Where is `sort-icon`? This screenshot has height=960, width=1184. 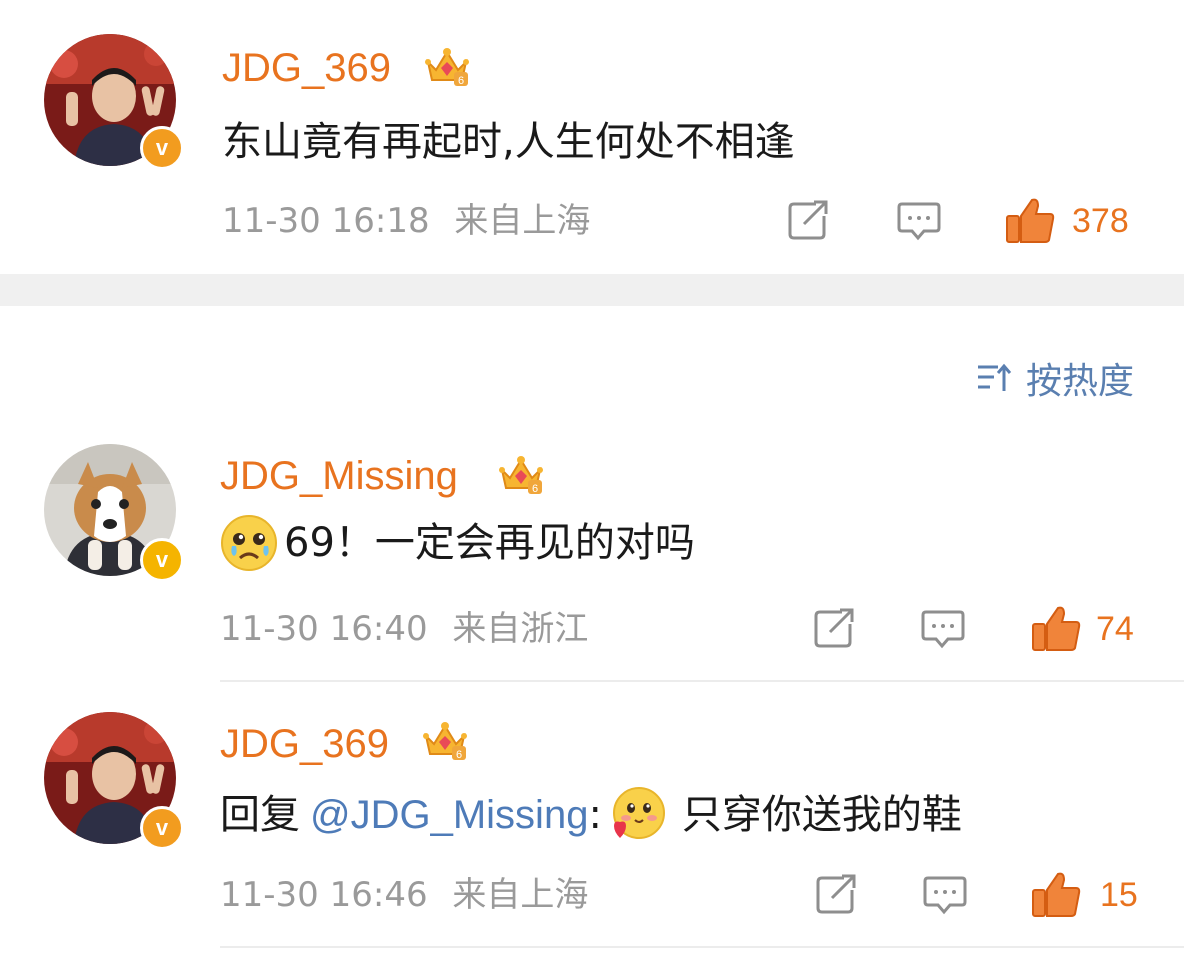
sort-icon is located at coordinates (995, 377).